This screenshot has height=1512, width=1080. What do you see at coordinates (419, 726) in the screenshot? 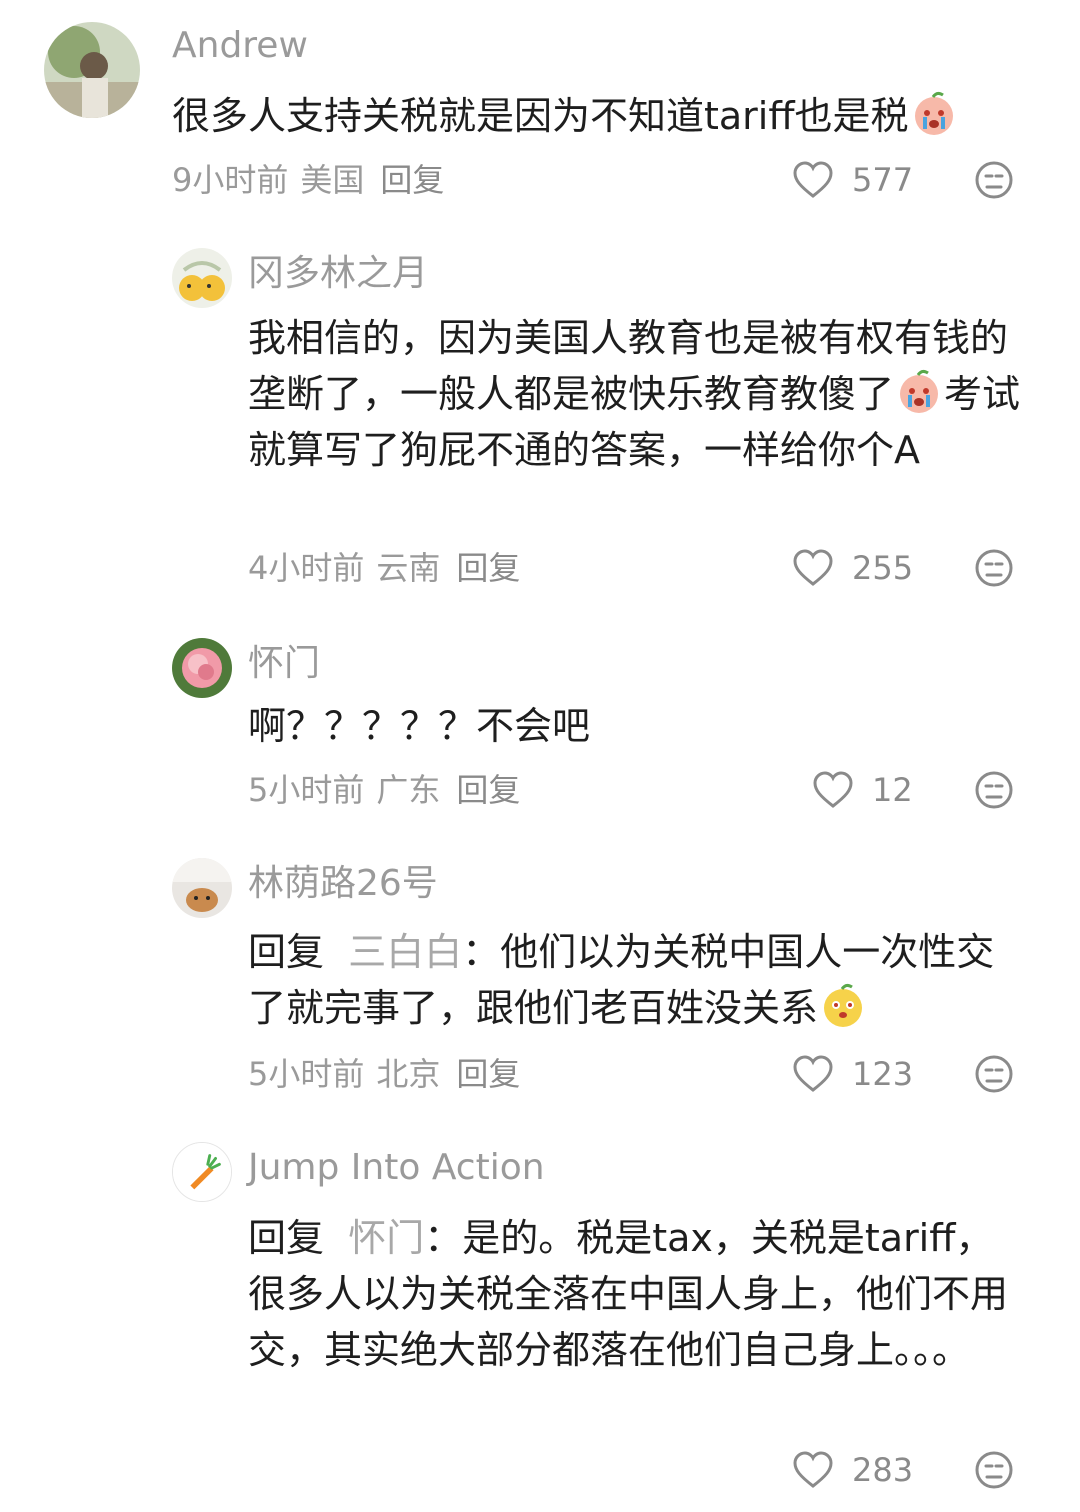
I see `comment-text-body: 啊？？？？？不会吧` at bounding box center [419, 726].